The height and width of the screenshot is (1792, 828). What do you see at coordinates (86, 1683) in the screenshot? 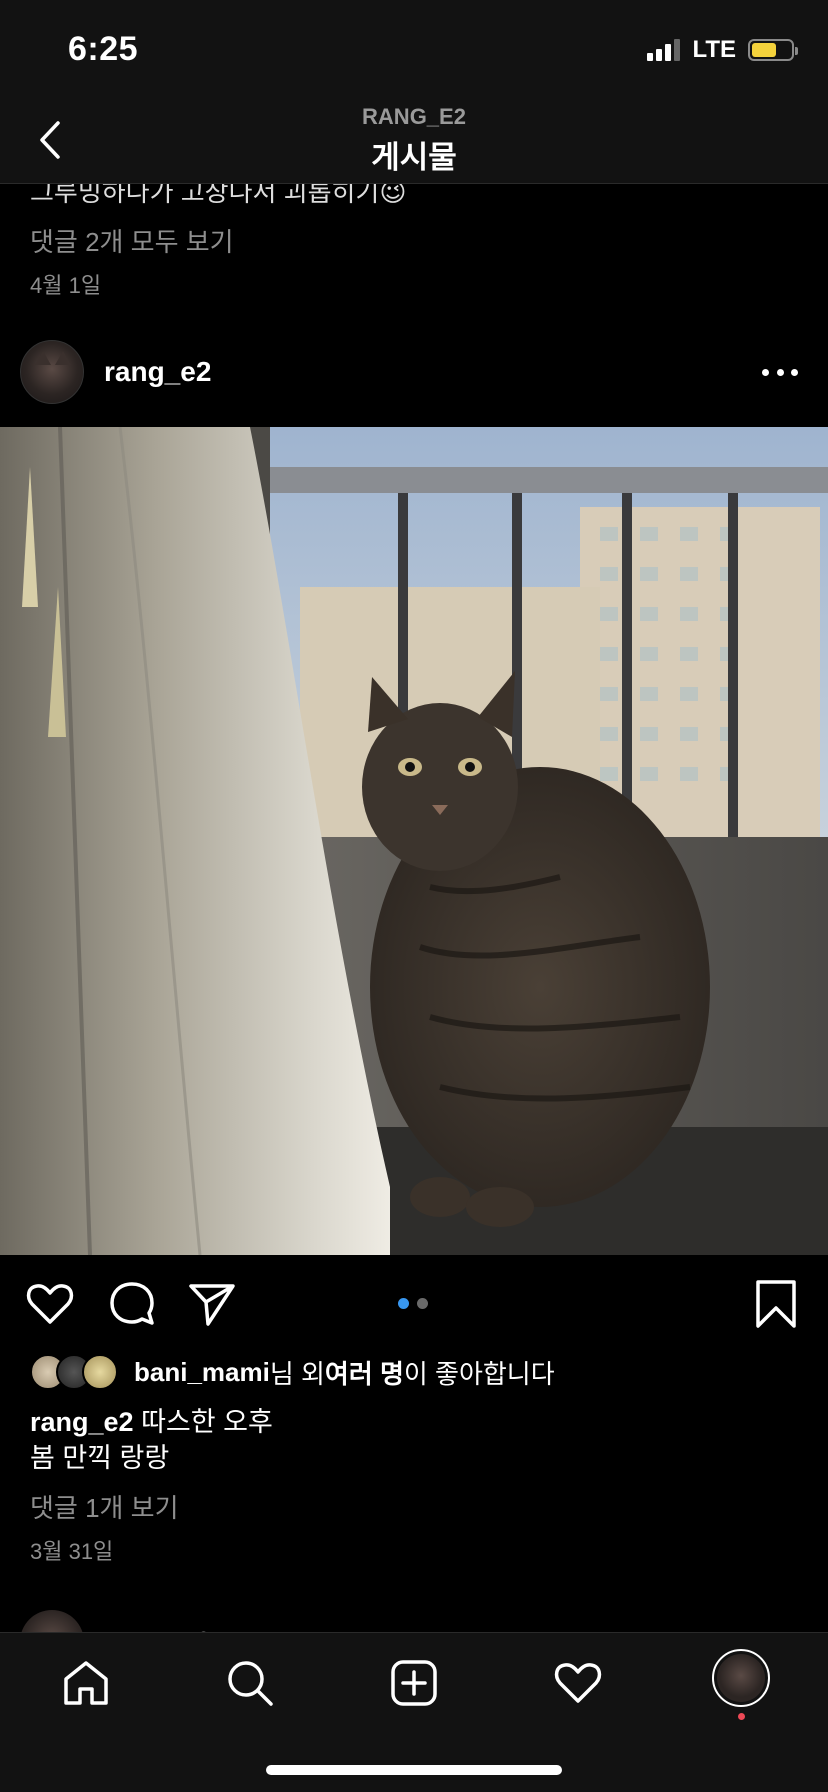
I see `home-icon` at bounding box center [86, 1683].